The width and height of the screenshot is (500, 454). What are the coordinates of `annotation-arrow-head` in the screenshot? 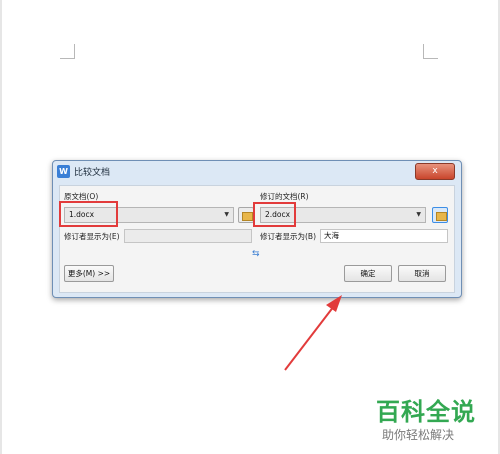 It's located at (334, 303).